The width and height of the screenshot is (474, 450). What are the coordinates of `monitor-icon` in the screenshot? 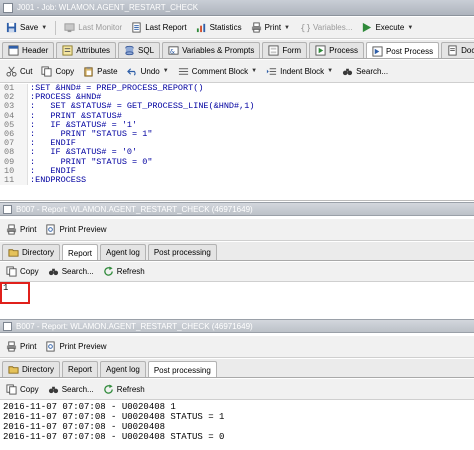 It's located at (69, 28).